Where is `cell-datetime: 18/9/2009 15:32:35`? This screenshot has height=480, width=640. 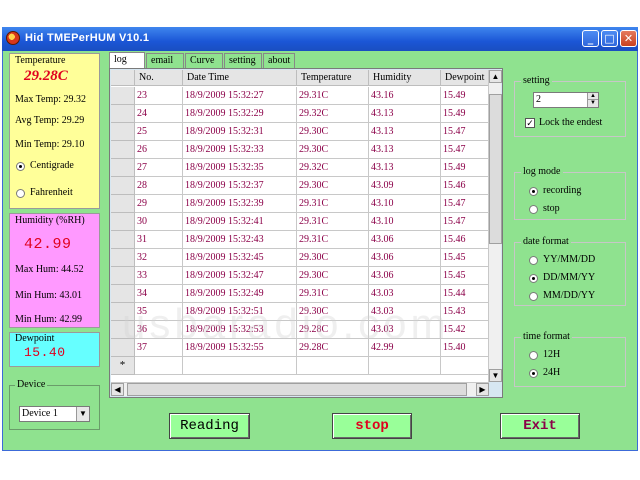
cell-datetime: 18/9/2009 15:32:35 is located at coordinates (240, 168).